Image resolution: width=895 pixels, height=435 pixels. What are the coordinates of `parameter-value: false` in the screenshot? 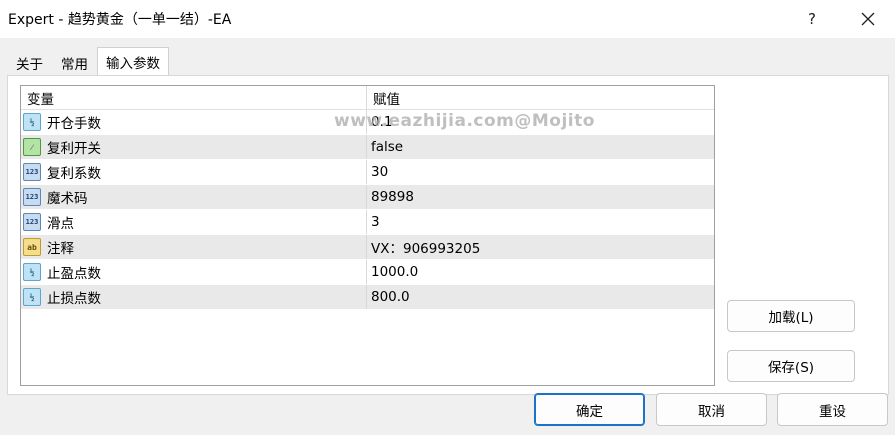 It's located at (540, 147).